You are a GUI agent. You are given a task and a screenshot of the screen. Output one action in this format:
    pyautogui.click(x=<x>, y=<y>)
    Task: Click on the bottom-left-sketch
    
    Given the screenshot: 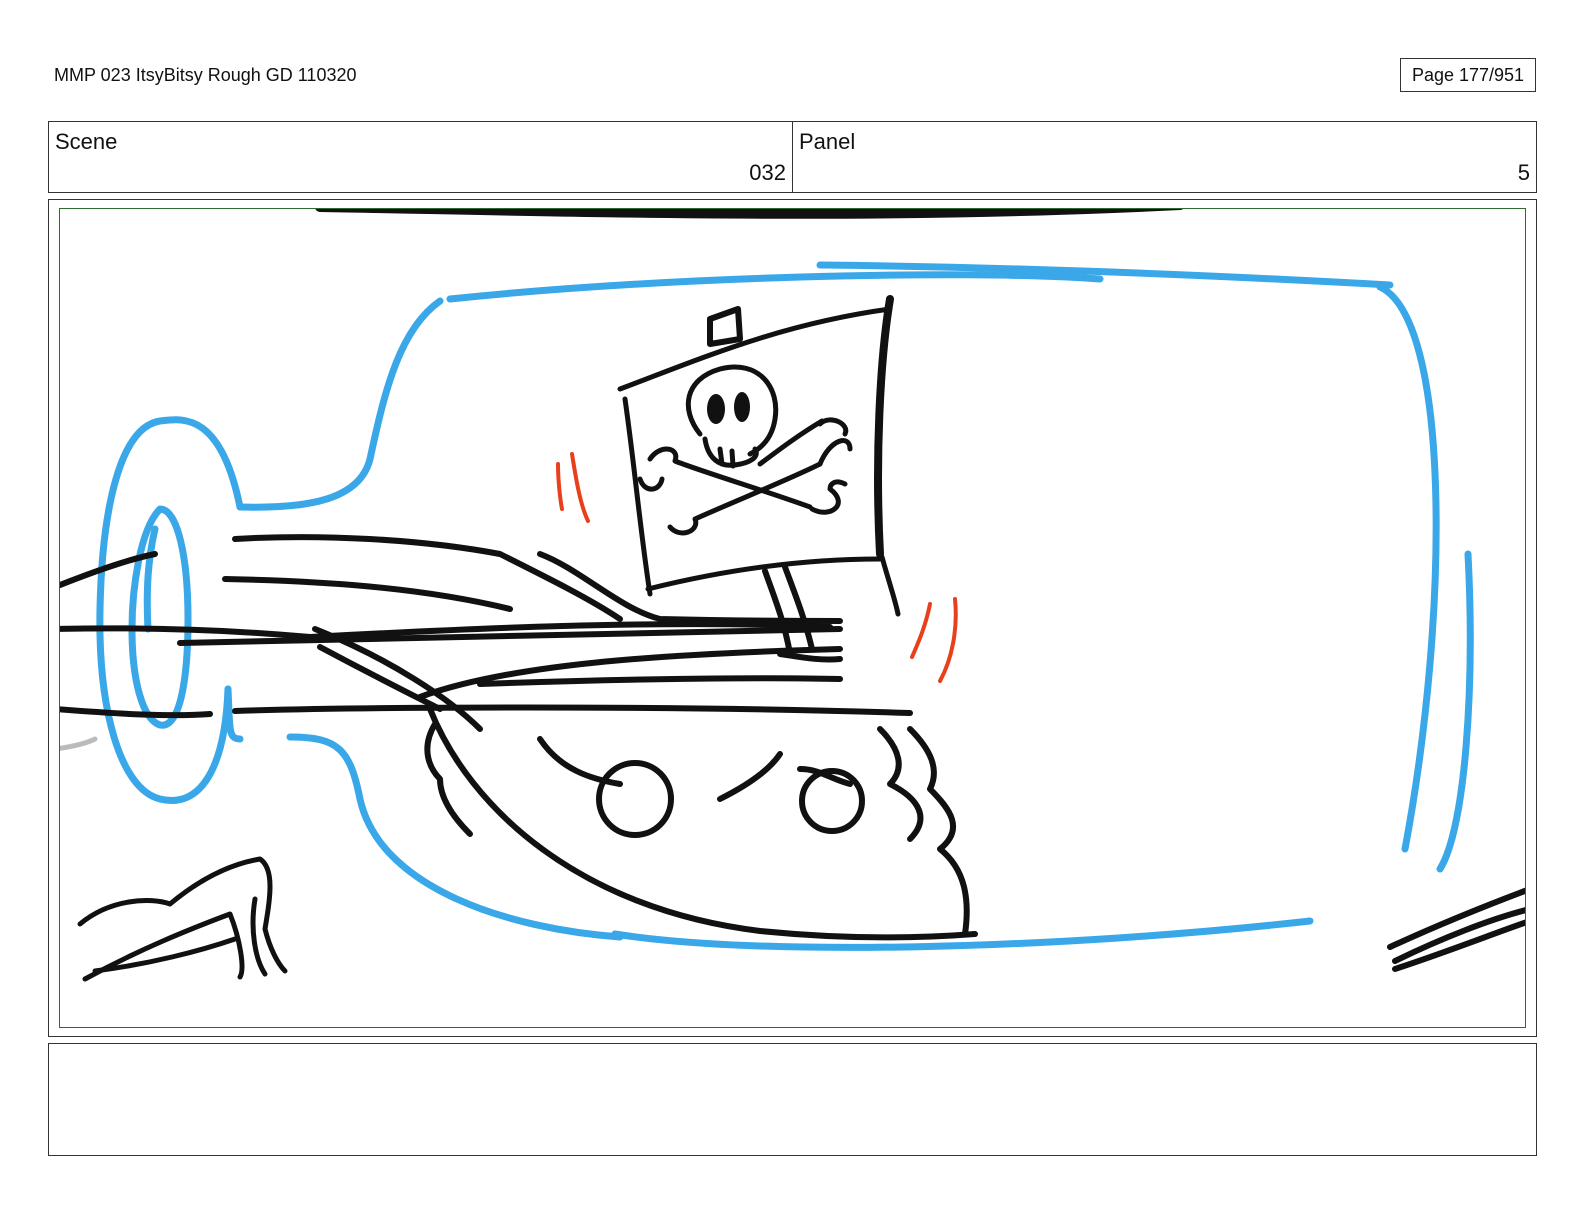 What is the action you would take?
    pyautogui.click(x=182, y=919)
    